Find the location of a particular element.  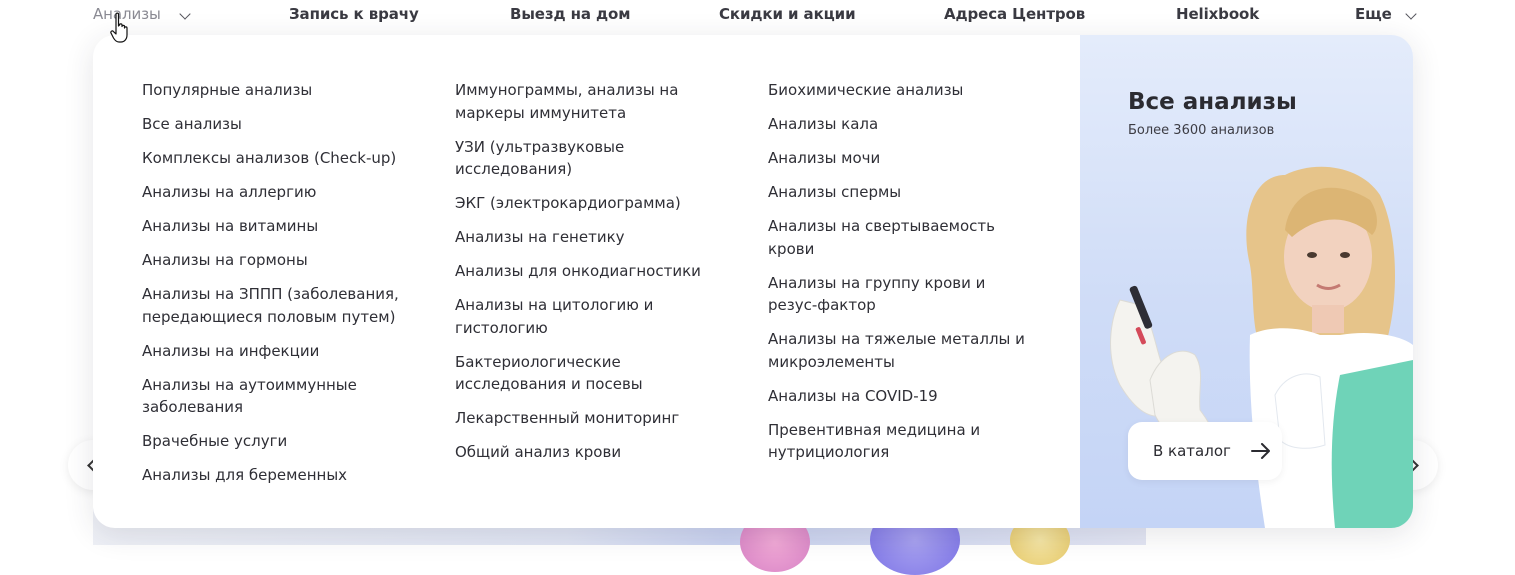

menu-link: Анализы на аллергию is located at coordinates (287, 192).